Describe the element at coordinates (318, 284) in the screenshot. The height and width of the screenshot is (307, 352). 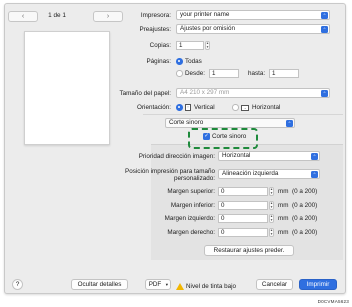
I see `print-button: Imprimir` at that location.